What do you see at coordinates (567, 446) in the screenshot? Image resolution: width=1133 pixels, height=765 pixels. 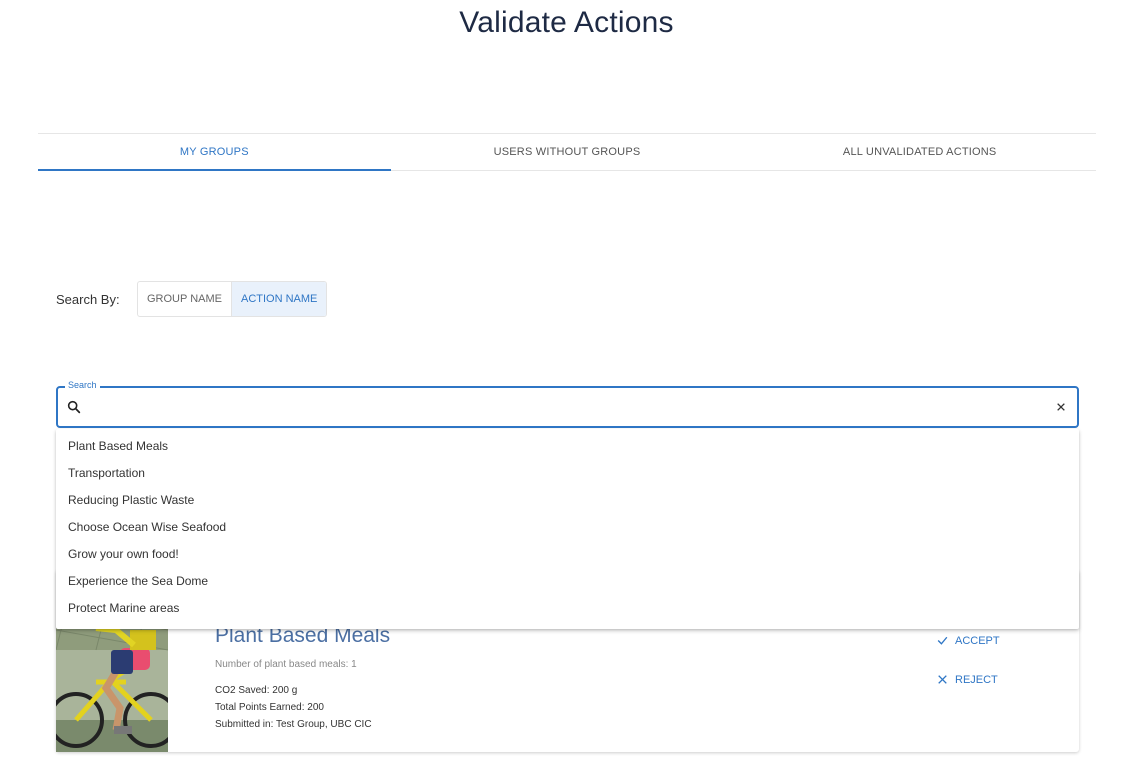 I see `suggestion-item: Plant Based Meals` at bounding box center [567, 446].